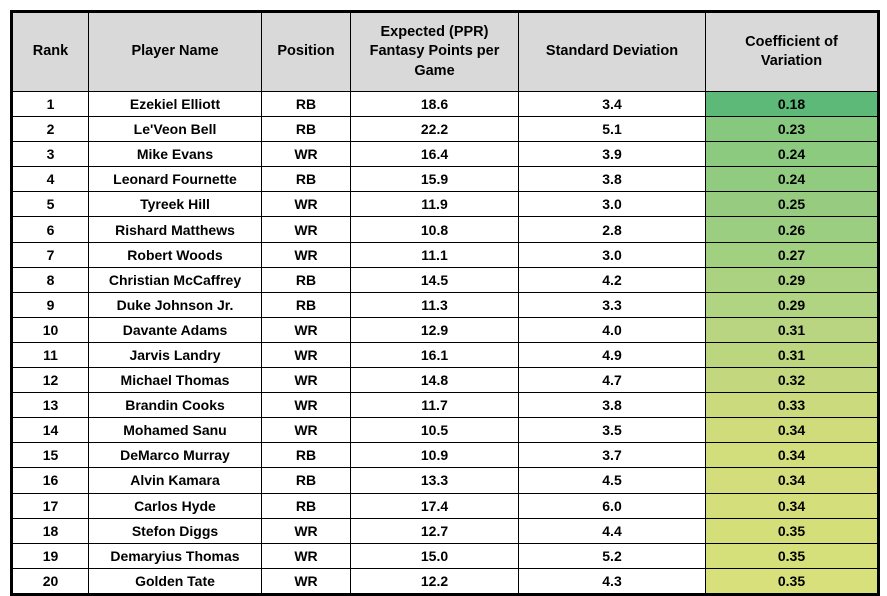  Describe the element at coordinates (434, 154) in the screenshot. I see `cell-expected-points: 16.4` at that location.